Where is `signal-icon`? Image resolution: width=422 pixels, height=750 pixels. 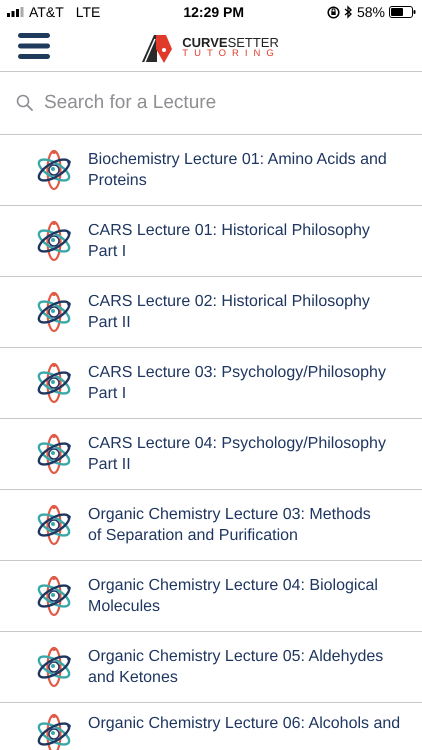 signal-icon is located at coordinates (16, 12).